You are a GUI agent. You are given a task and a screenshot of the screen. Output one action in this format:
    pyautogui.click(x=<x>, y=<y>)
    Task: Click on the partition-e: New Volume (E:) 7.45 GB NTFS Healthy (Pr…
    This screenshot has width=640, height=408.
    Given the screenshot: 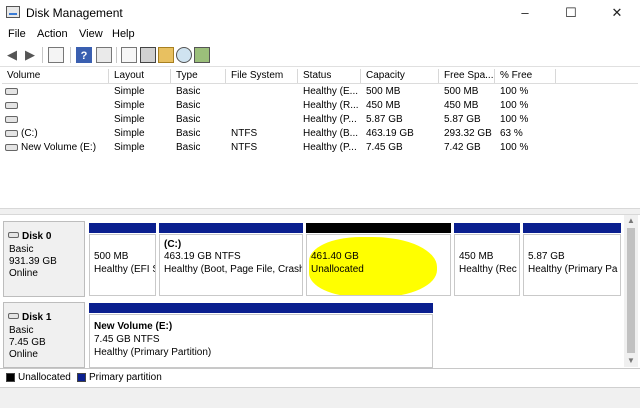 What is the action you would take?
    pyautogui.click(x=261, y=341)
    